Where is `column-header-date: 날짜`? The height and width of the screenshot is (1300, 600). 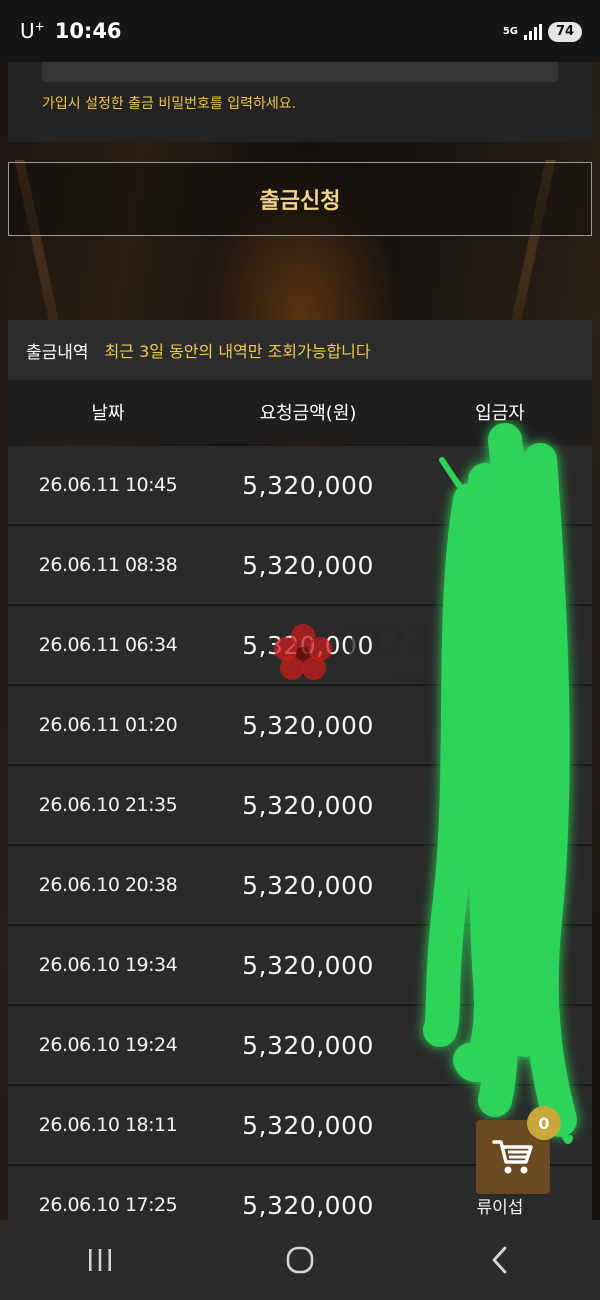 column-header-date: 날짜 is located at coordinates (108, 413).